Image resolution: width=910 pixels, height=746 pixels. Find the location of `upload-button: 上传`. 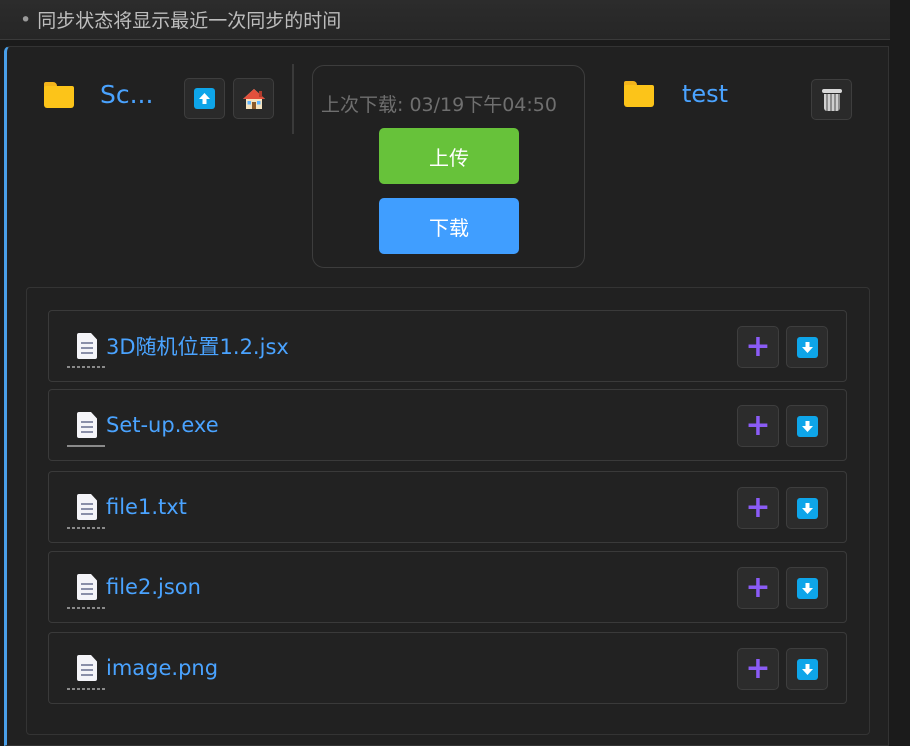

upload-button: 上传 is located at coordinates (449, 156).